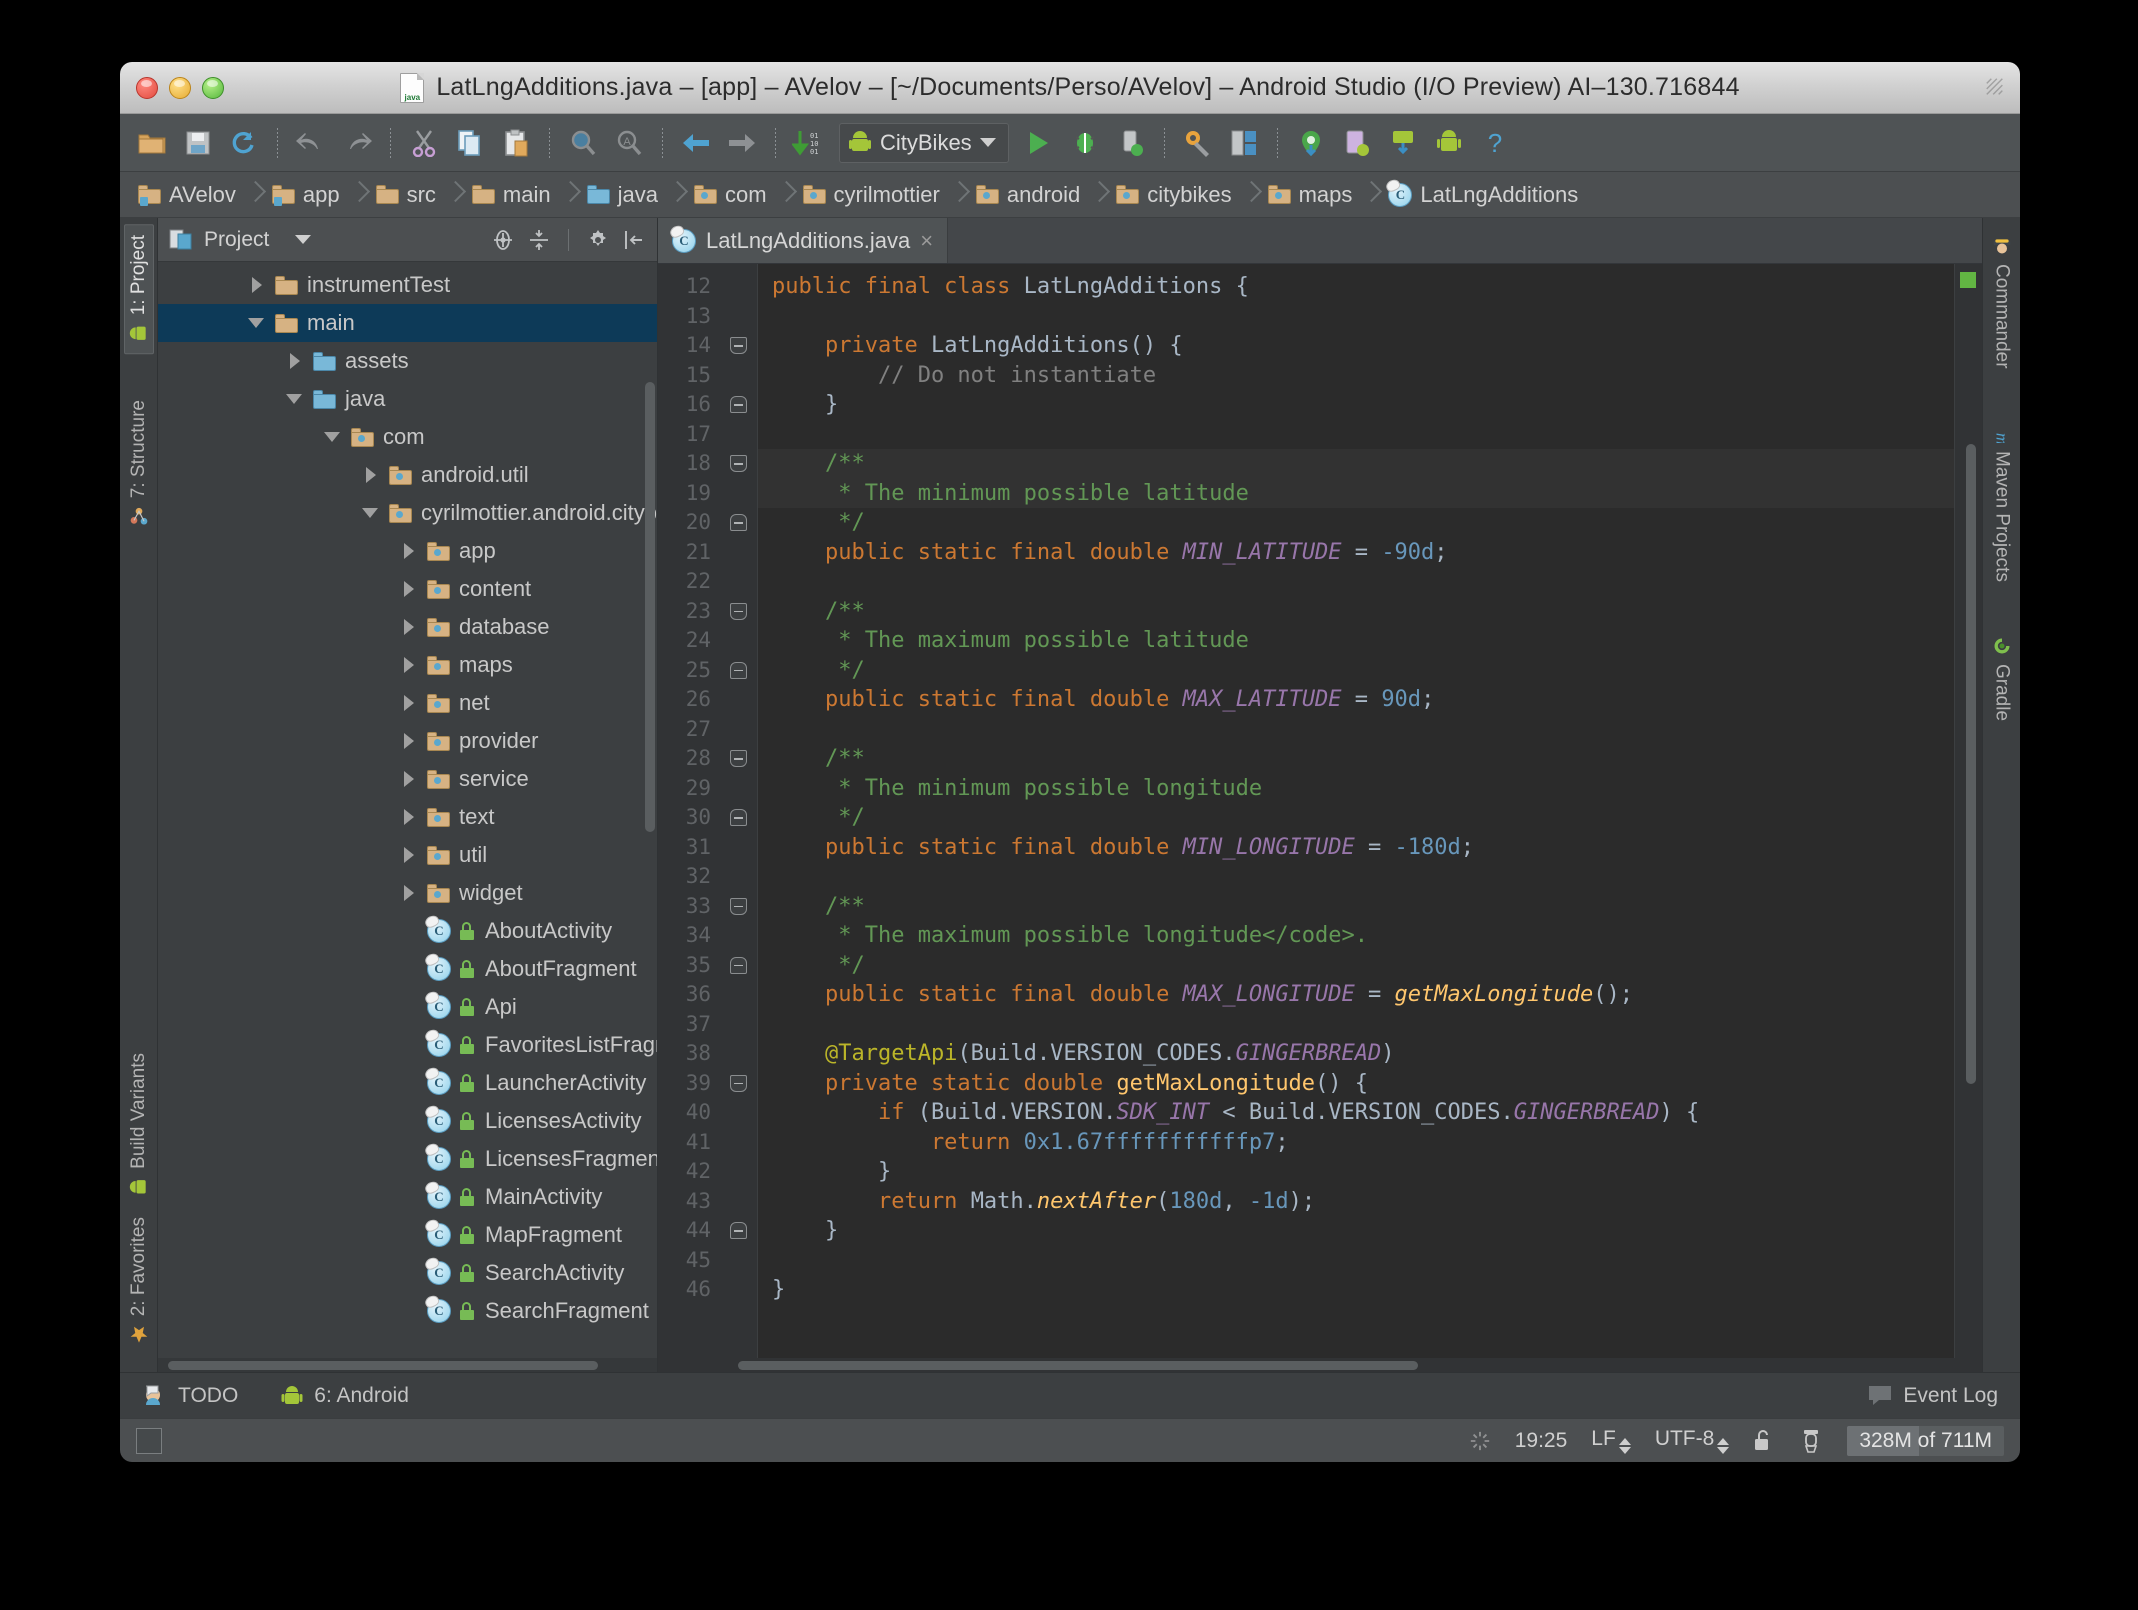 This screenshot has width=2138, height=1610. I want to click on code-folding-gutter, so click(739, 811).